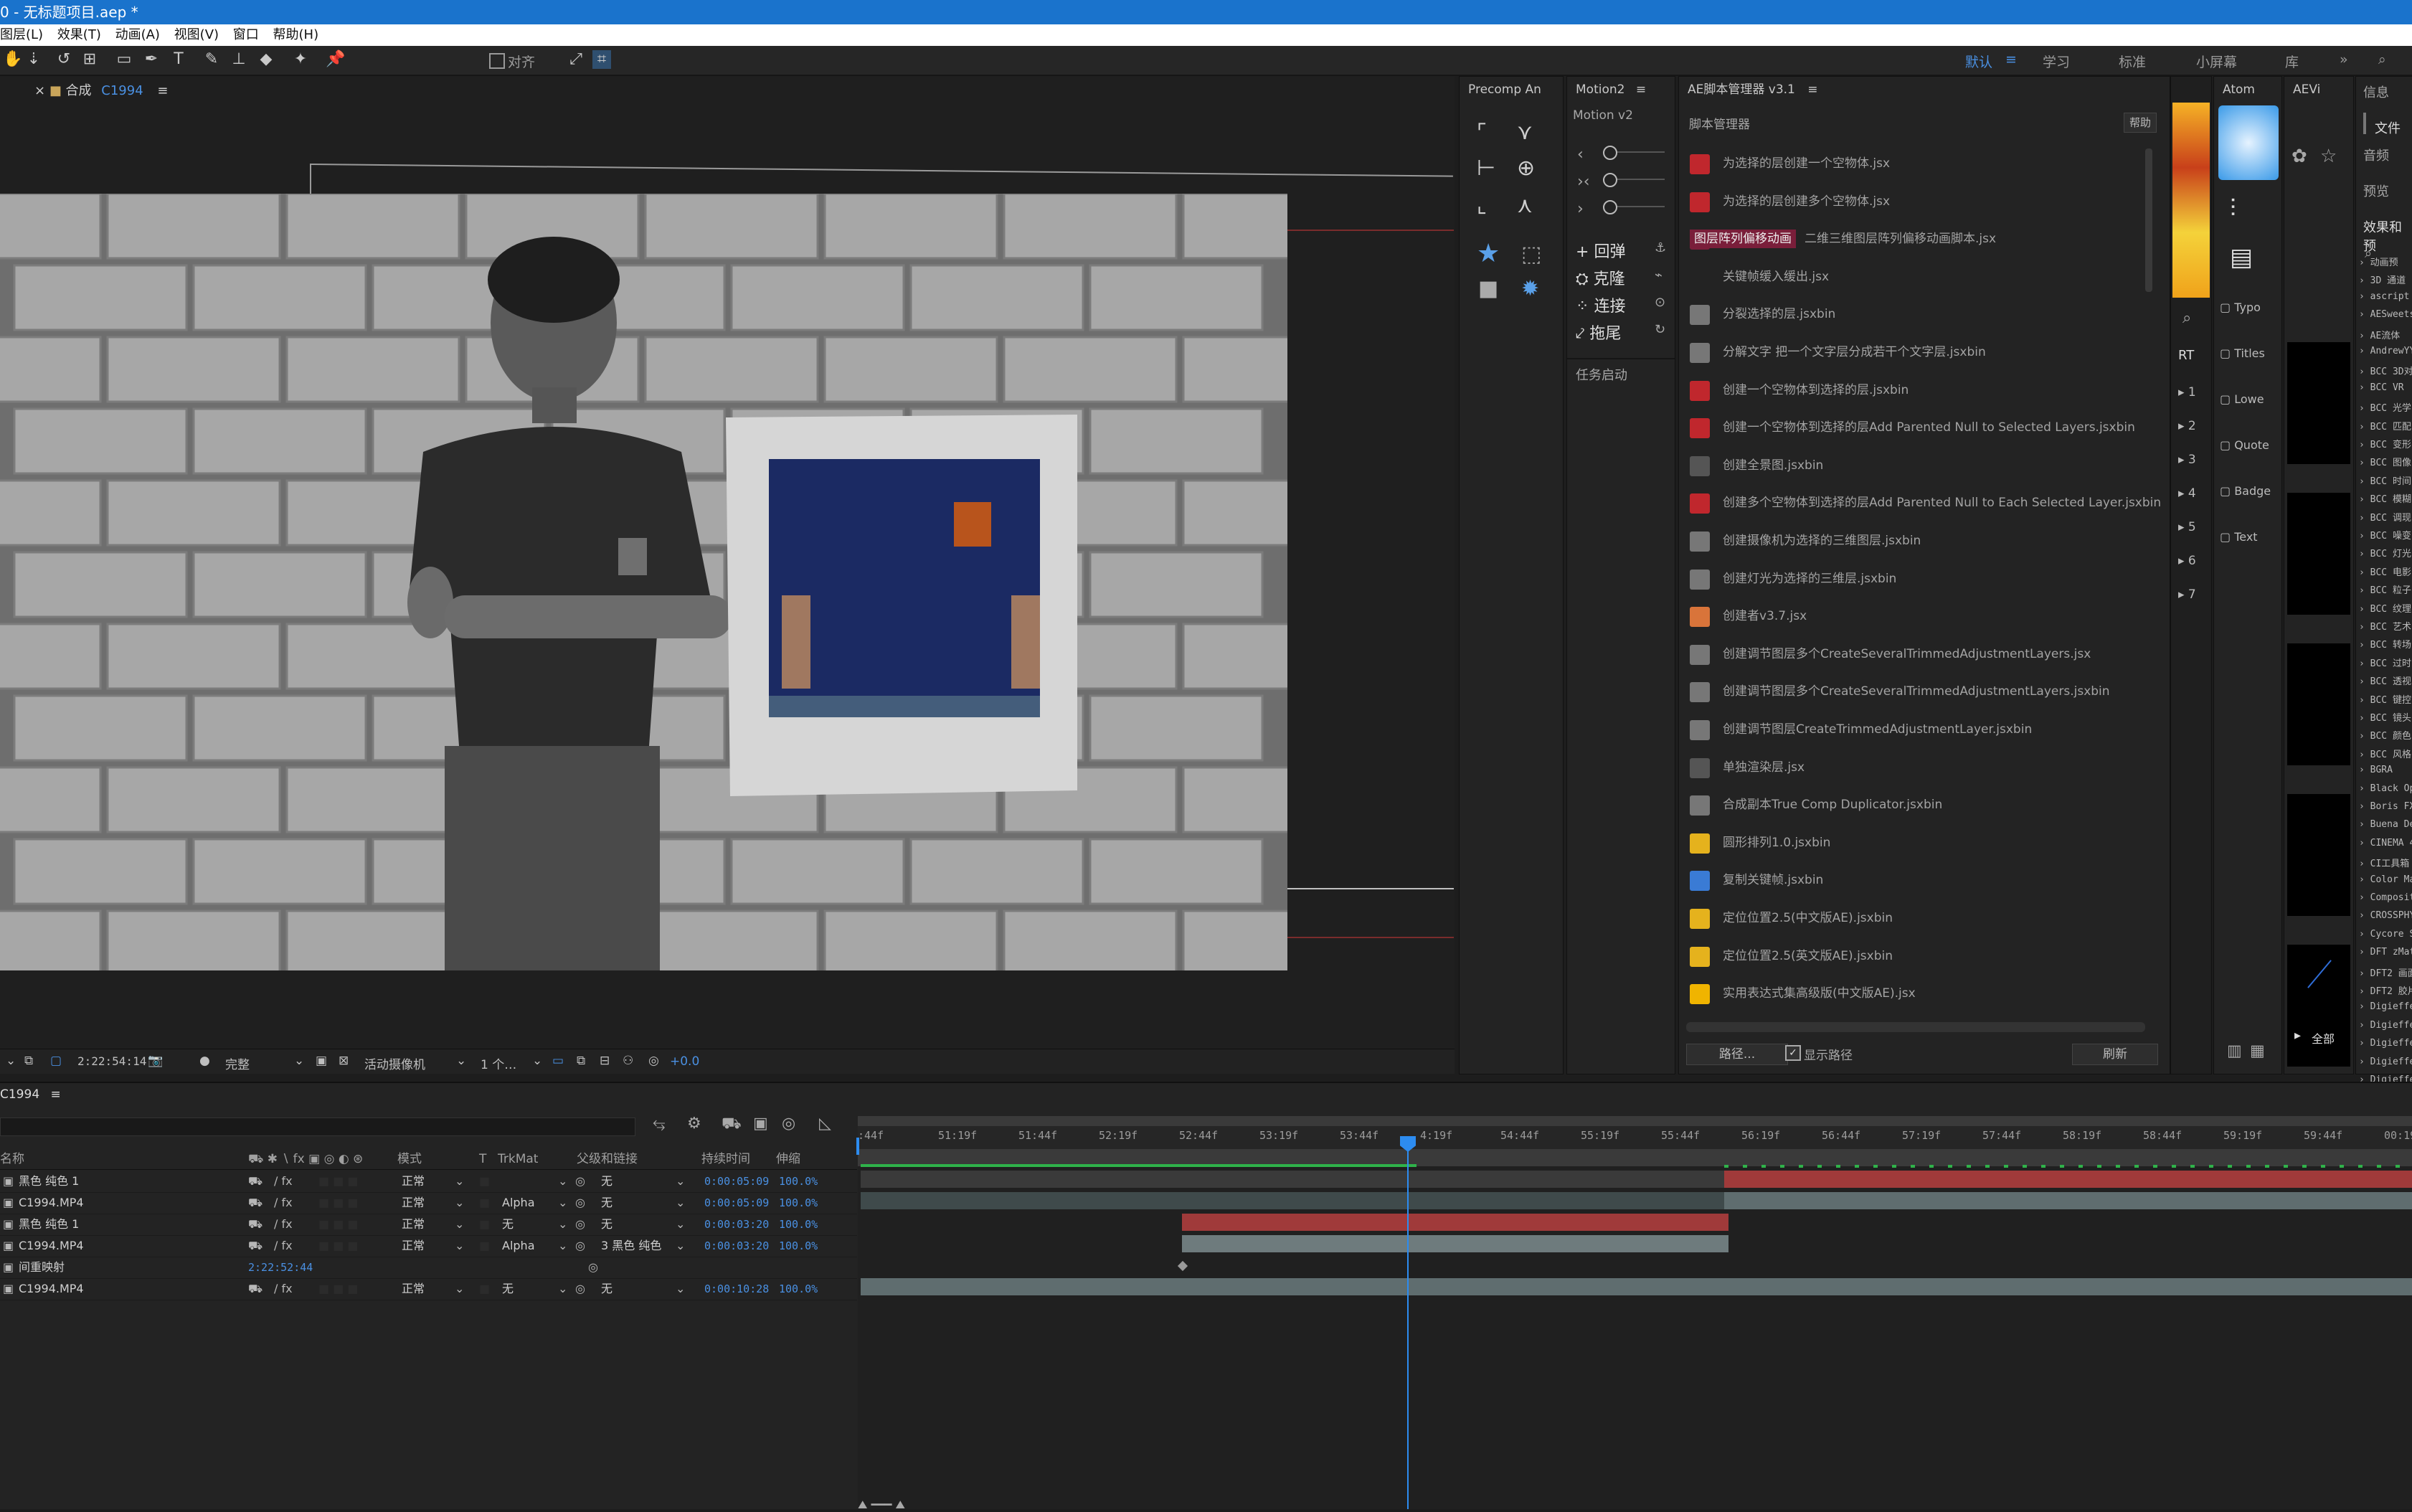  Describe the element at coordinates (111, 1061) in the screenshot. I see `current-time: 2:22:54:14` at that location.